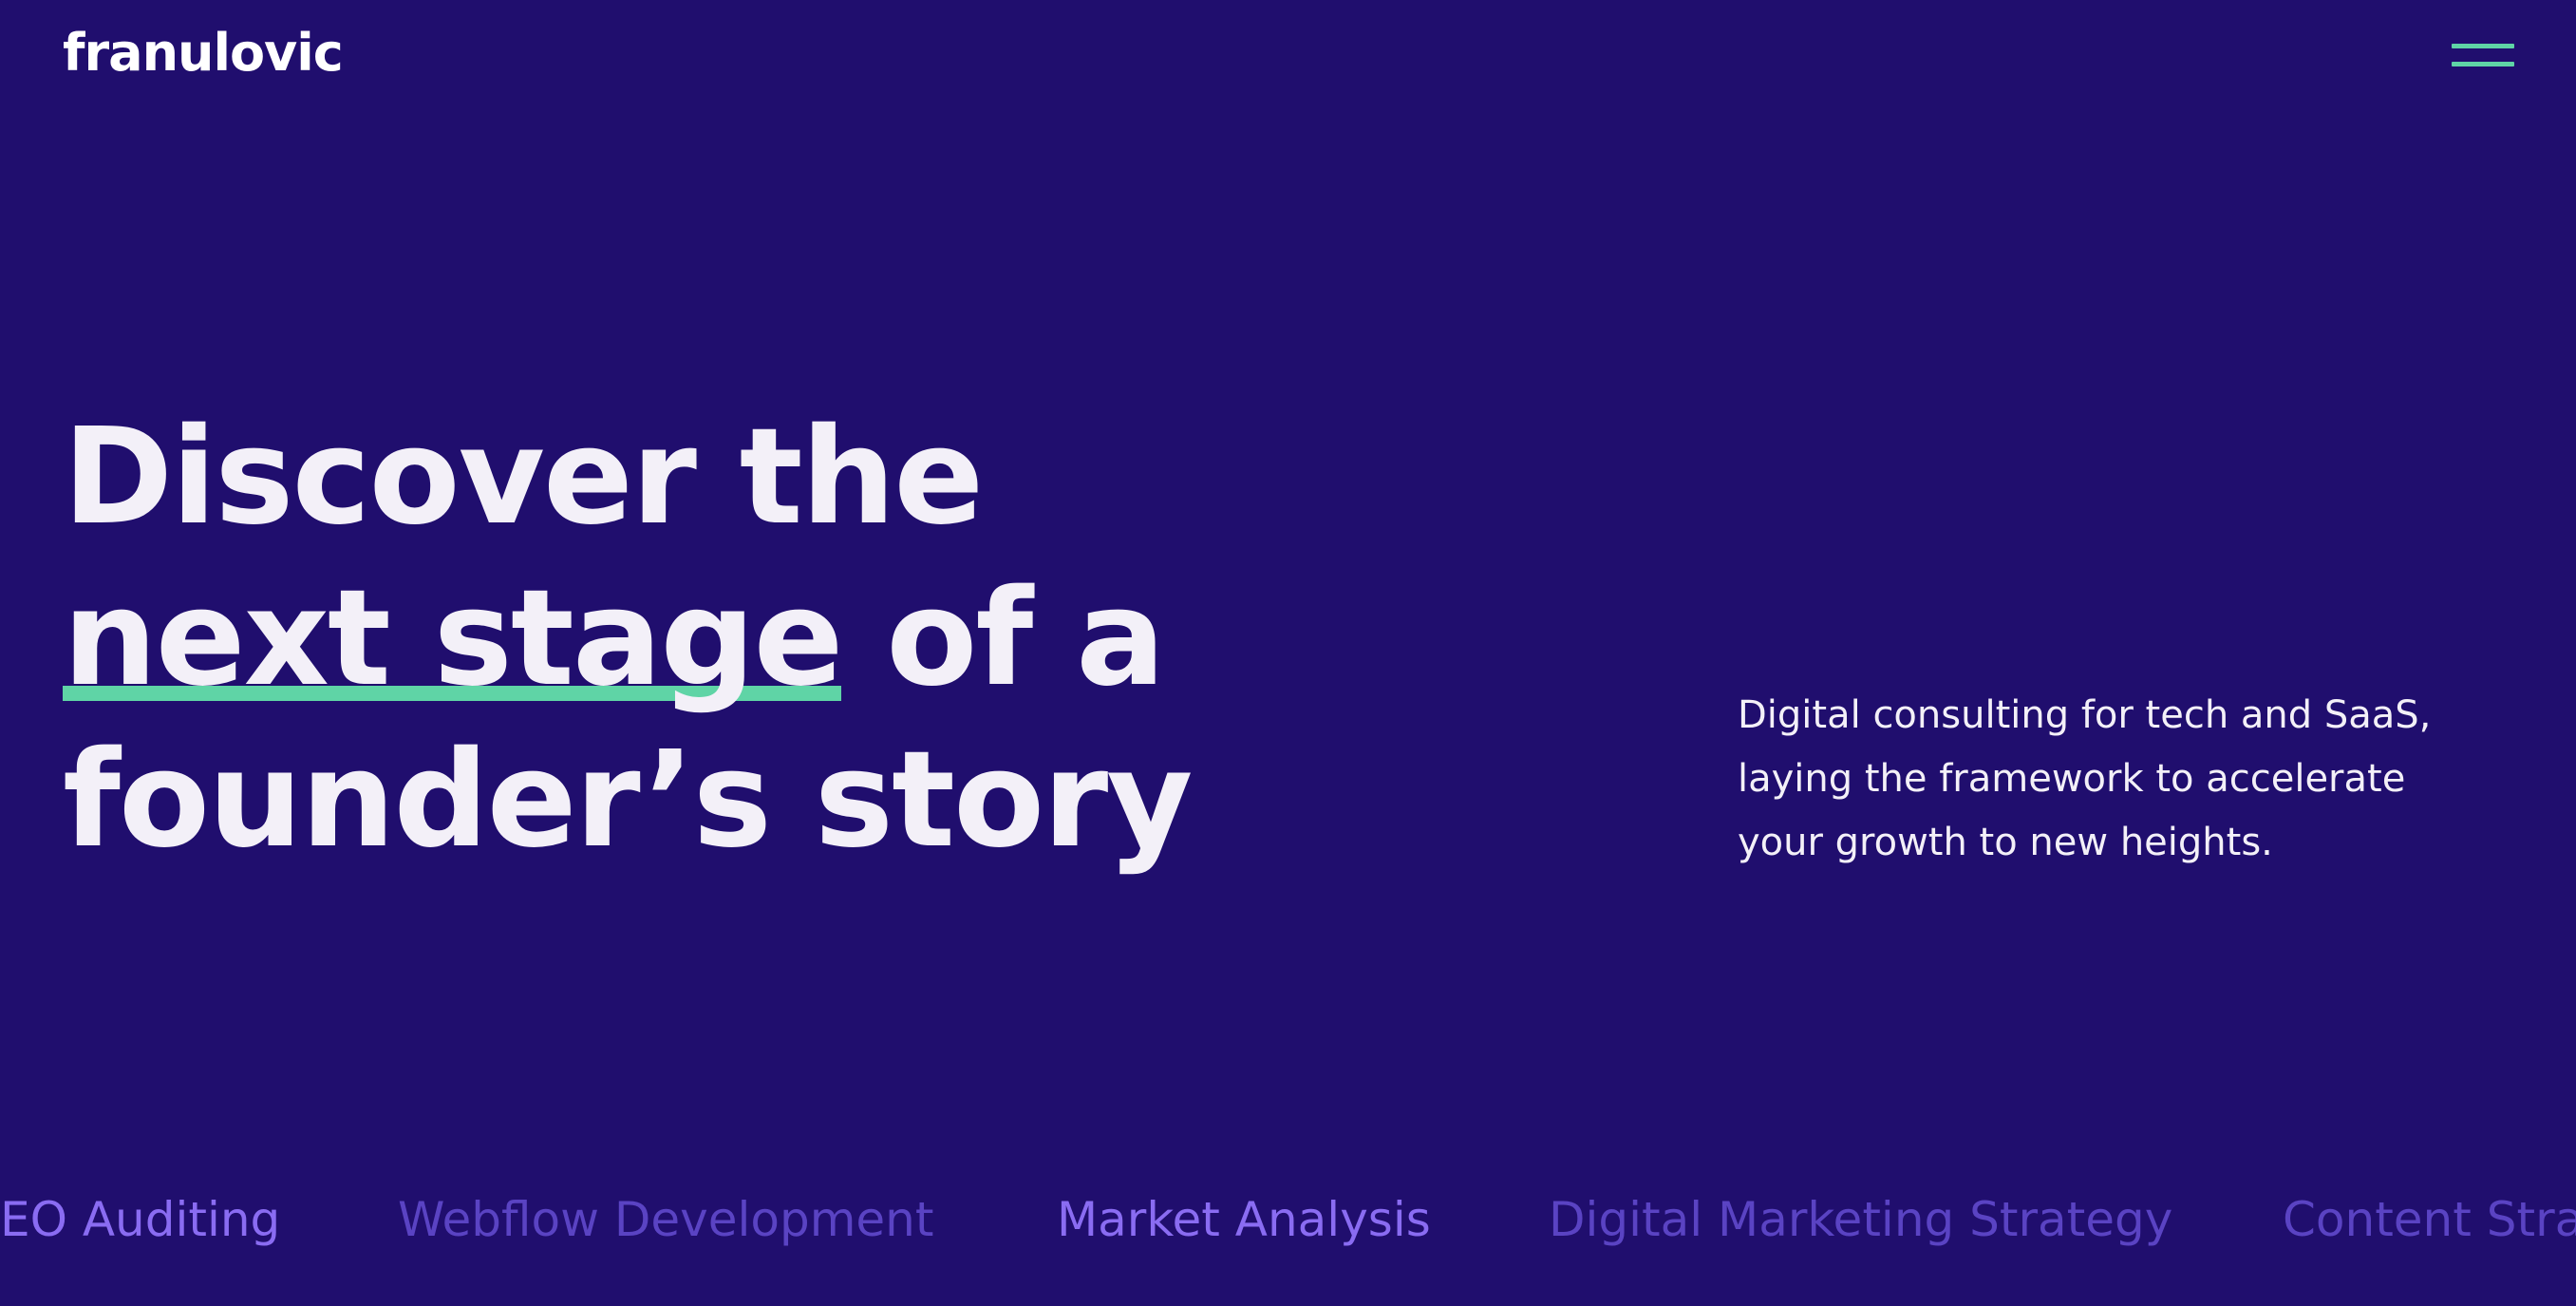  What do you see at coordinates (2478, 56) in the screenshot?
I see `hamburger-menu-icon` at bounding box center [2478, 56].